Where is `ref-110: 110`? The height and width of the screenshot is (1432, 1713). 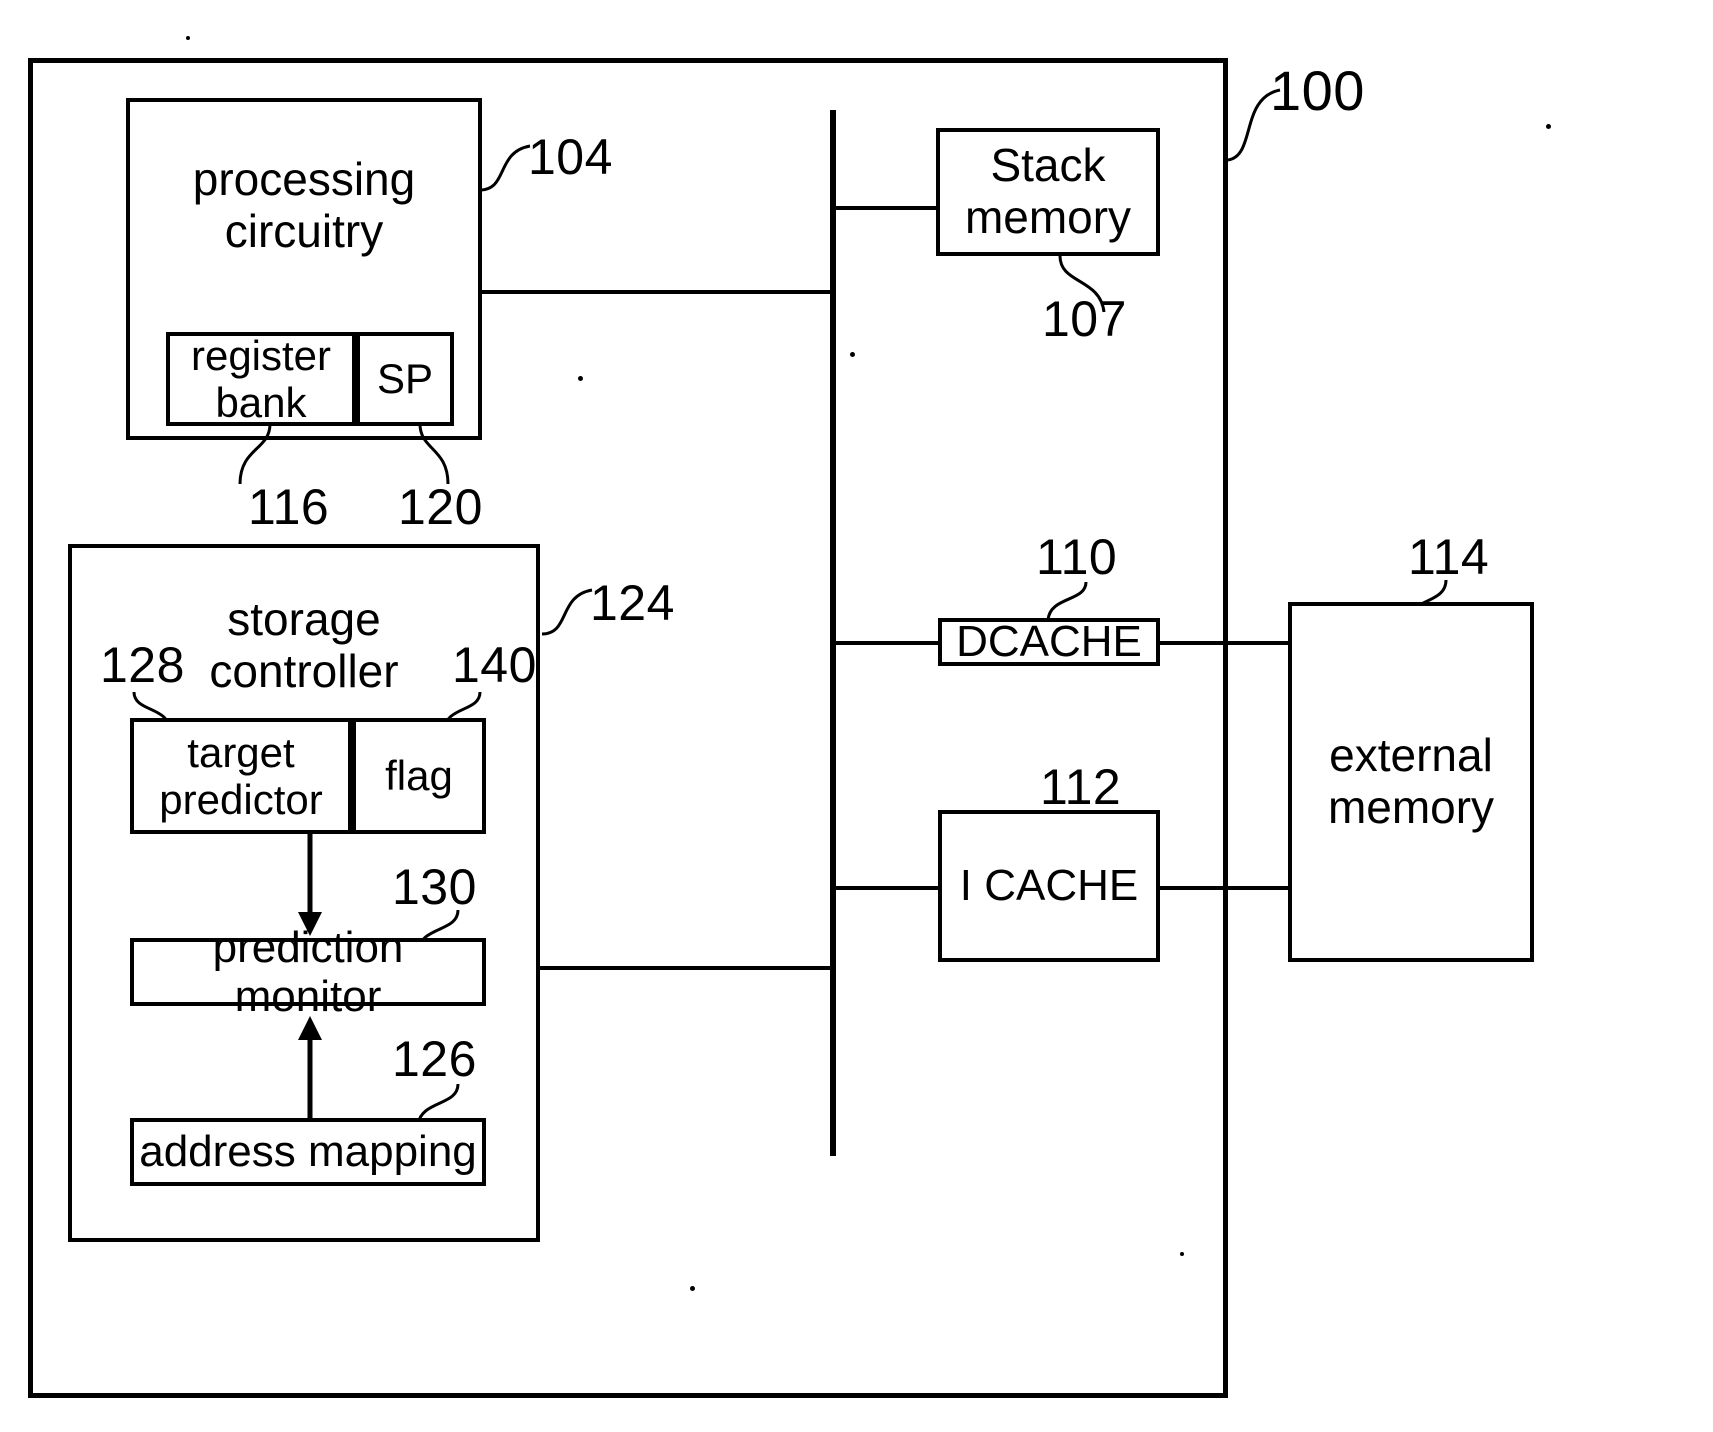
ref-110: 110 is located at coordinates (1077, 557).